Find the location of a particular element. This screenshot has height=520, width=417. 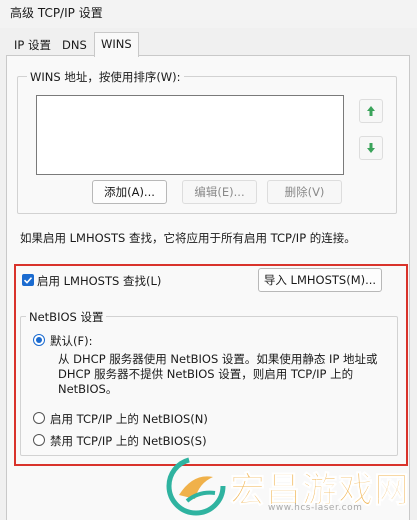

netbios-disable-label: 禁用 TCP/IP 上的 NetBIOS(S) is located at coordinates (128, 441).